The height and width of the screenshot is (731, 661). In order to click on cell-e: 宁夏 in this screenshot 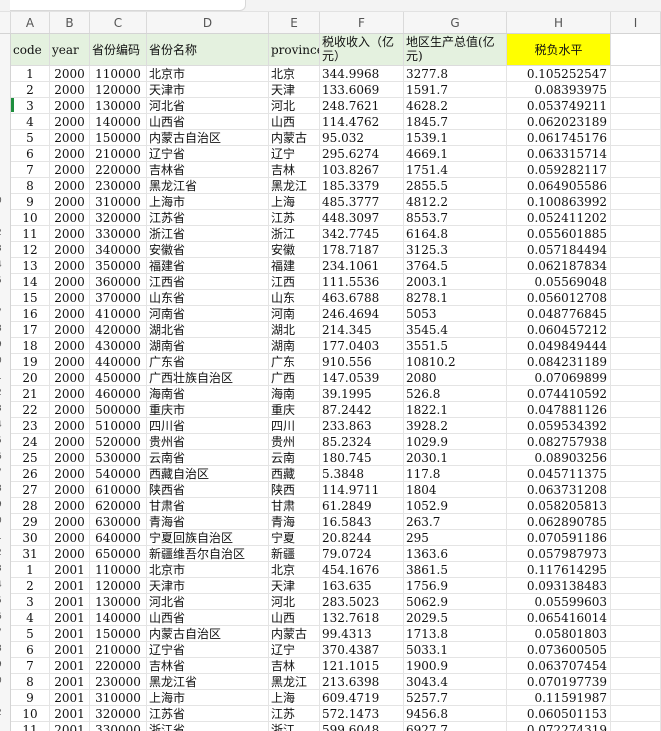, I will do `click(294, 538)`.